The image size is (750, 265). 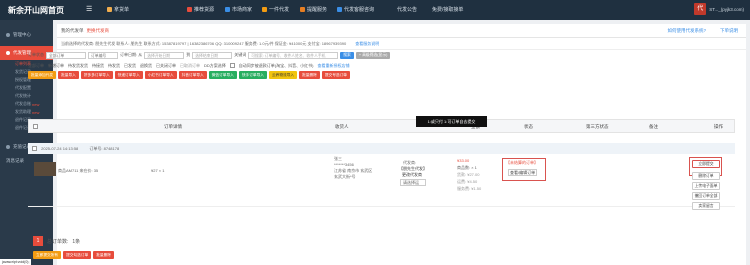 I want to click on shipping-select: 请选择运, so click(x=413, y=182).